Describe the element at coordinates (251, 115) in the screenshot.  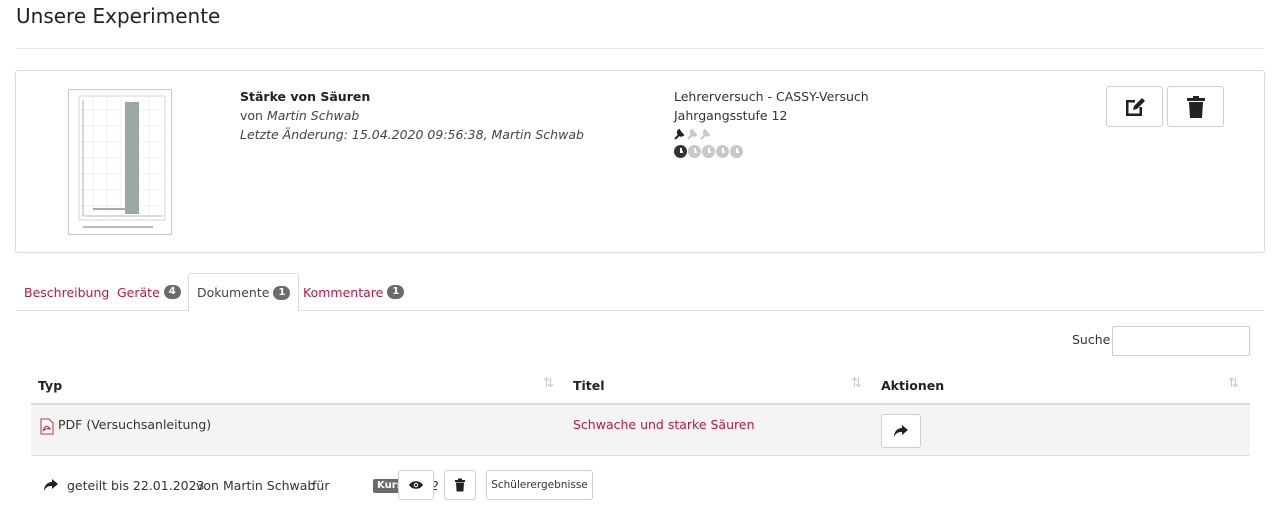
I see `author-prefix: von` at that location.